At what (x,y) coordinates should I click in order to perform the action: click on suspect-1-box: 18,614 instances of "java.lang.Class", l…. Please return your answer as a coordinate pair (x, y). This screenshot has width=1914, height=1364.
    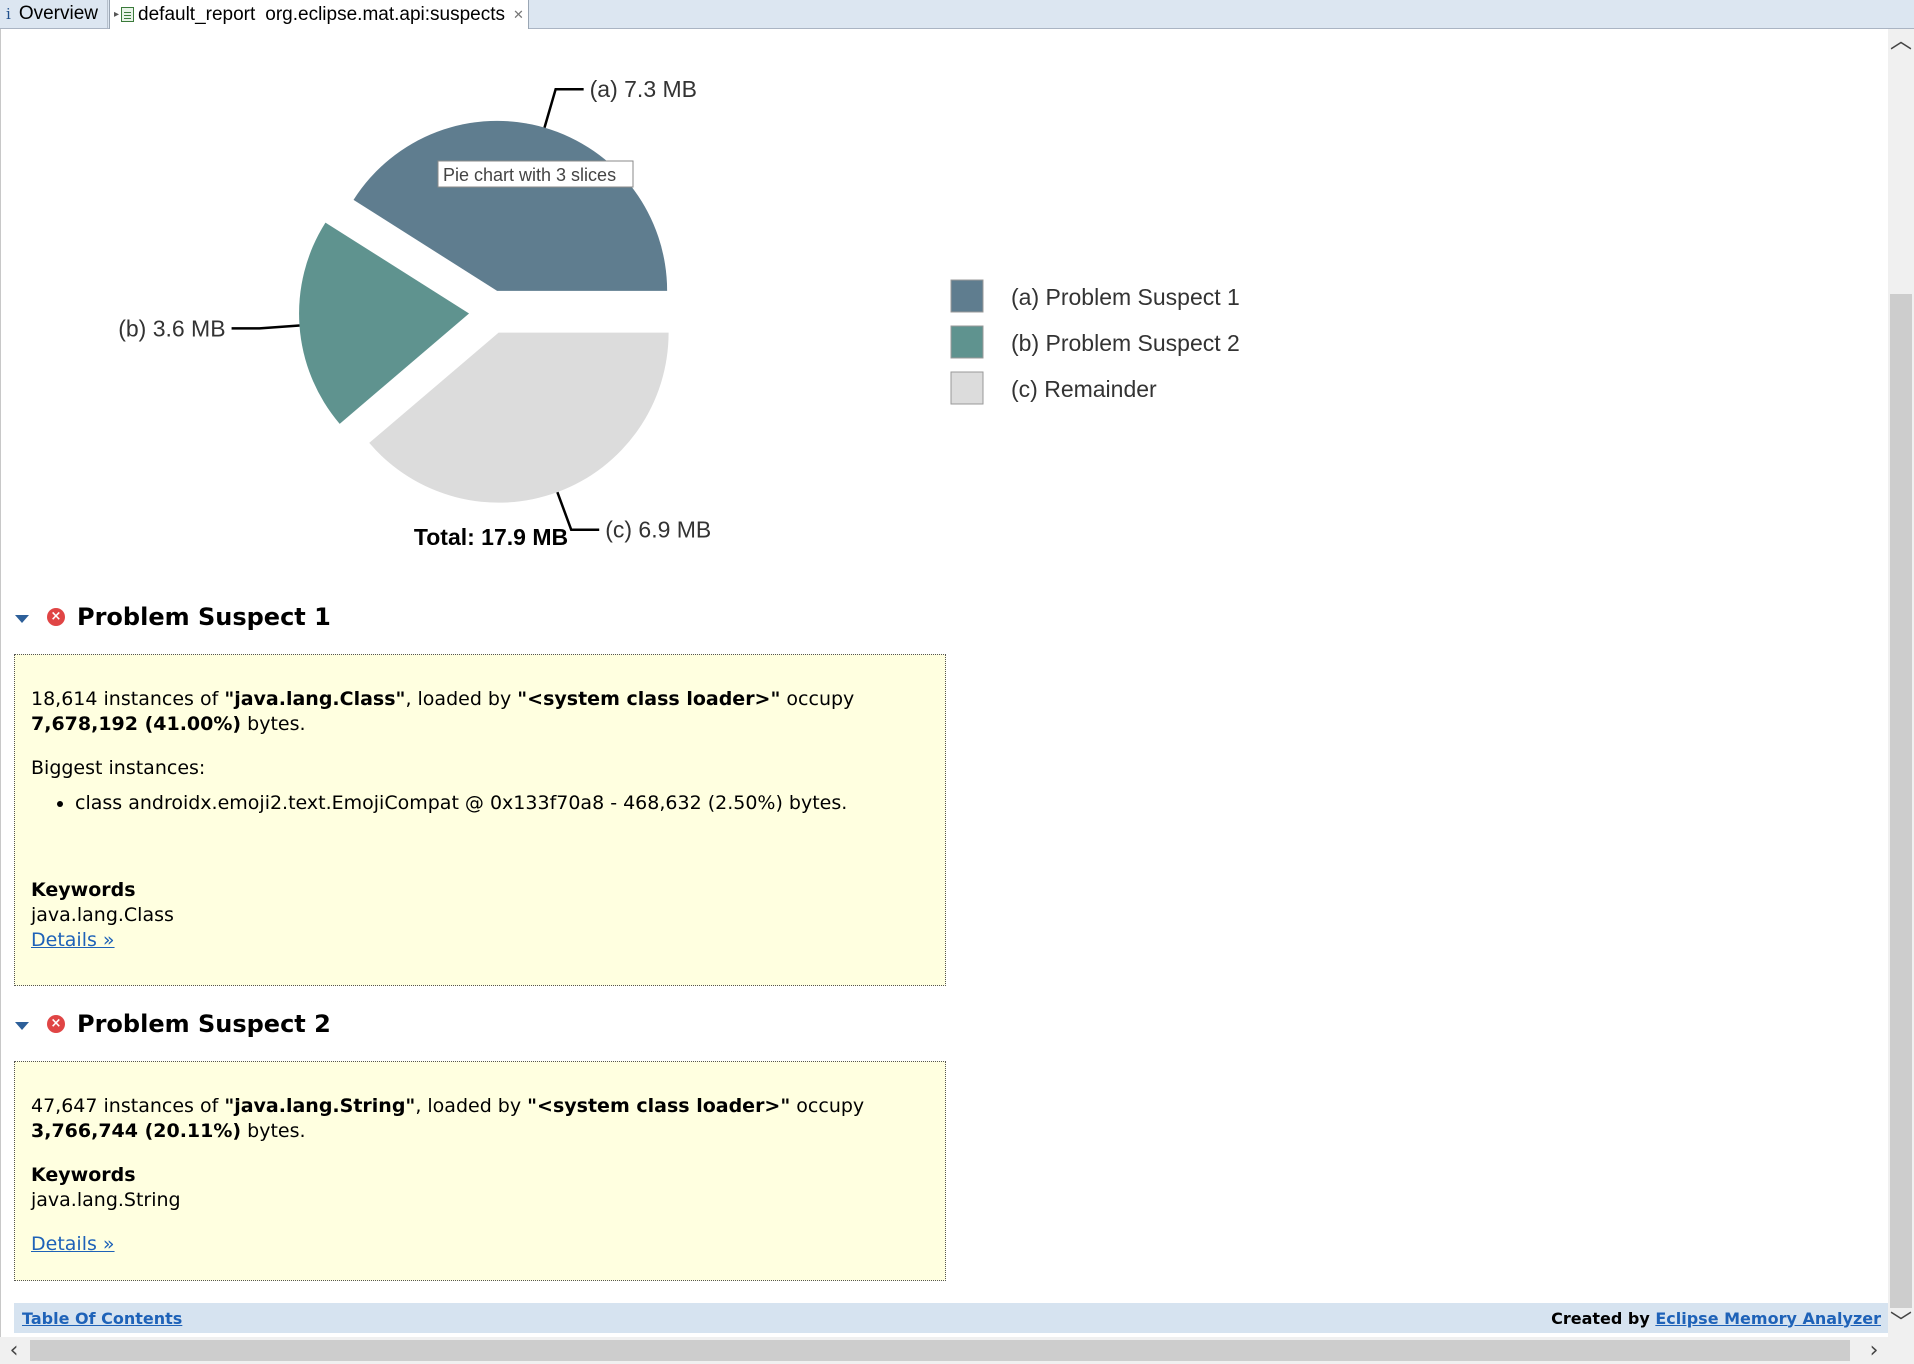
    Looking at the image, I should click on (480, 820).